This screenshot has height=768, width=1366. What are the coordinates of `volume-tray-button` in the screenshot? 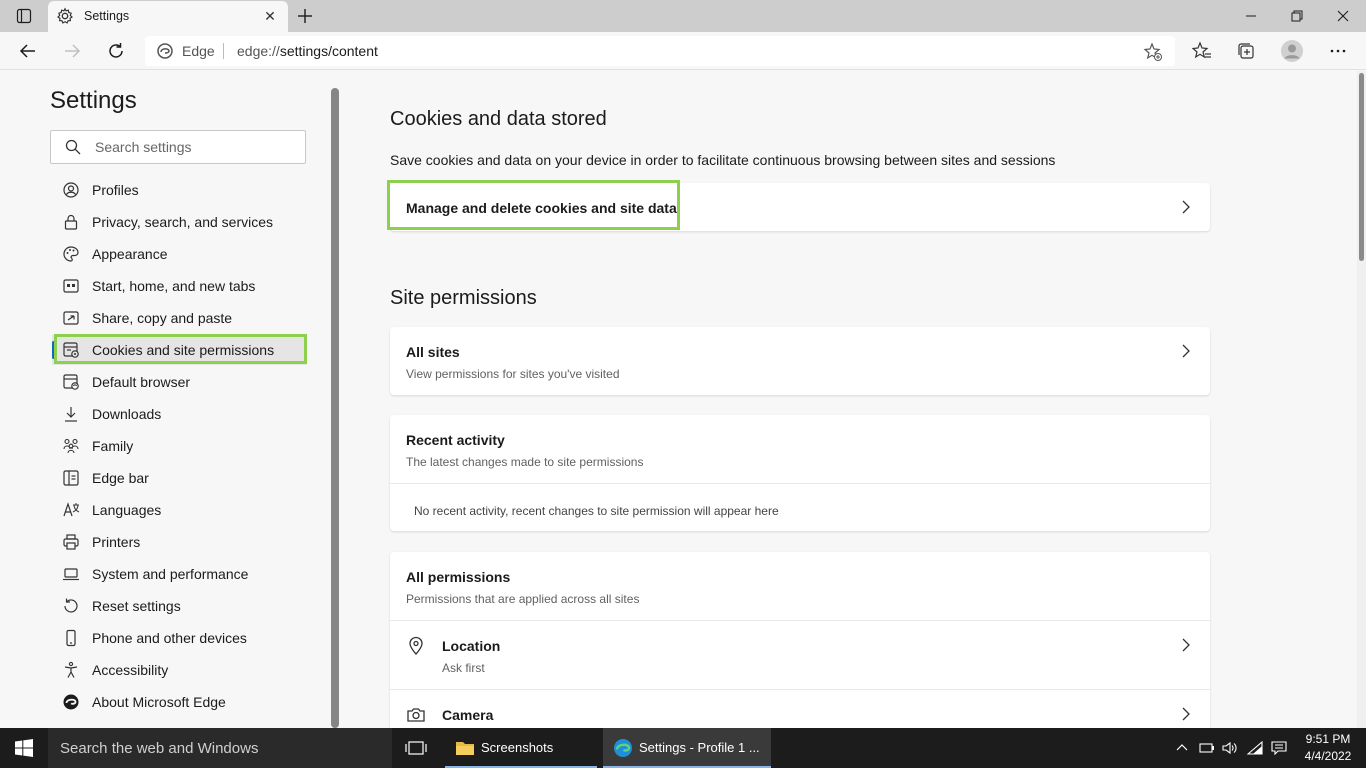 It's located at (1230, 748).